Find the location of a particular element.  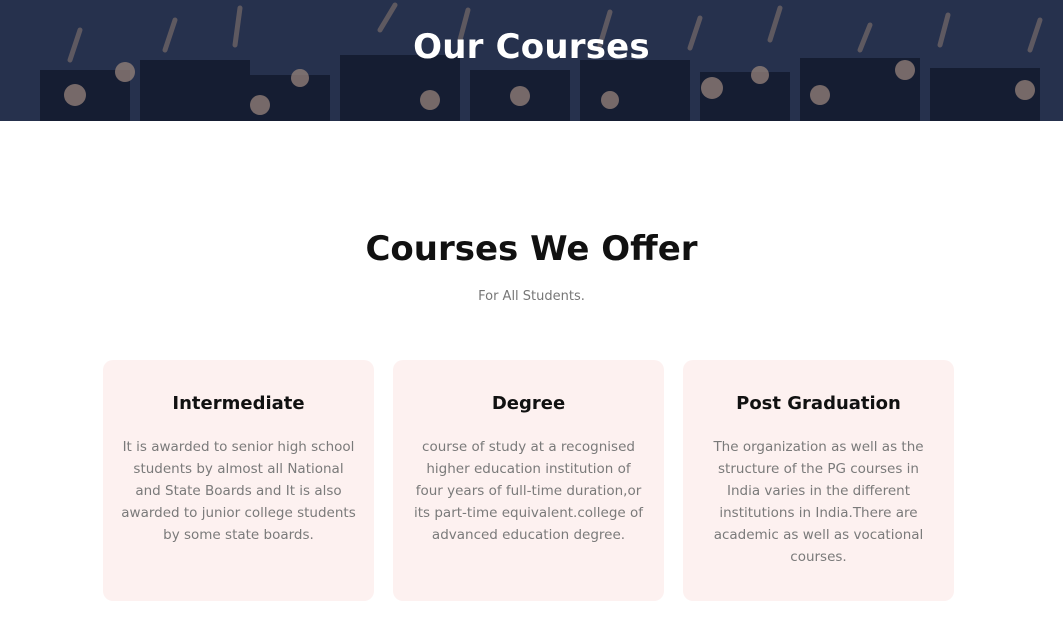

course-card-title: Degree is located at coordinates (528, 403).